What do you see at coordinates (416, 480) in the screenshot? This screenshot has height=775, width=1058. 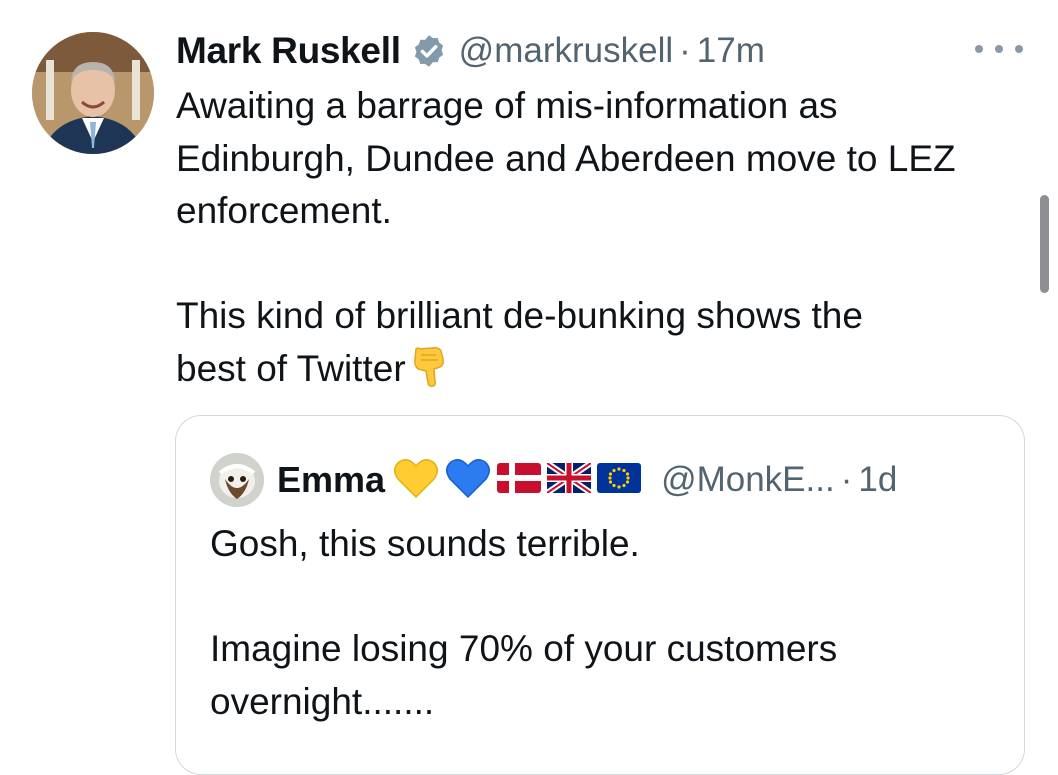 I see `yellow-heart-icon` at bounding box center [416, 480].